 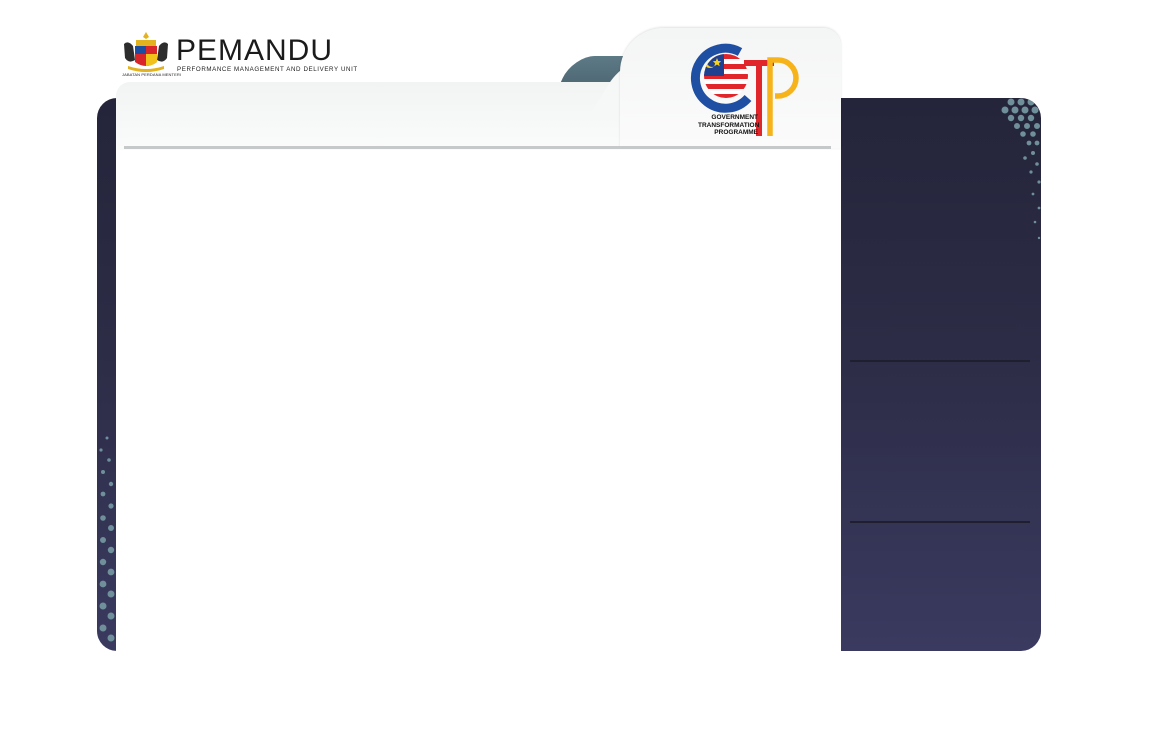 What do you see at coordinates (736, 132) in the screenshot?
I see `gtp-line-3: PROGRAMME` at bounding box center [736, 132].